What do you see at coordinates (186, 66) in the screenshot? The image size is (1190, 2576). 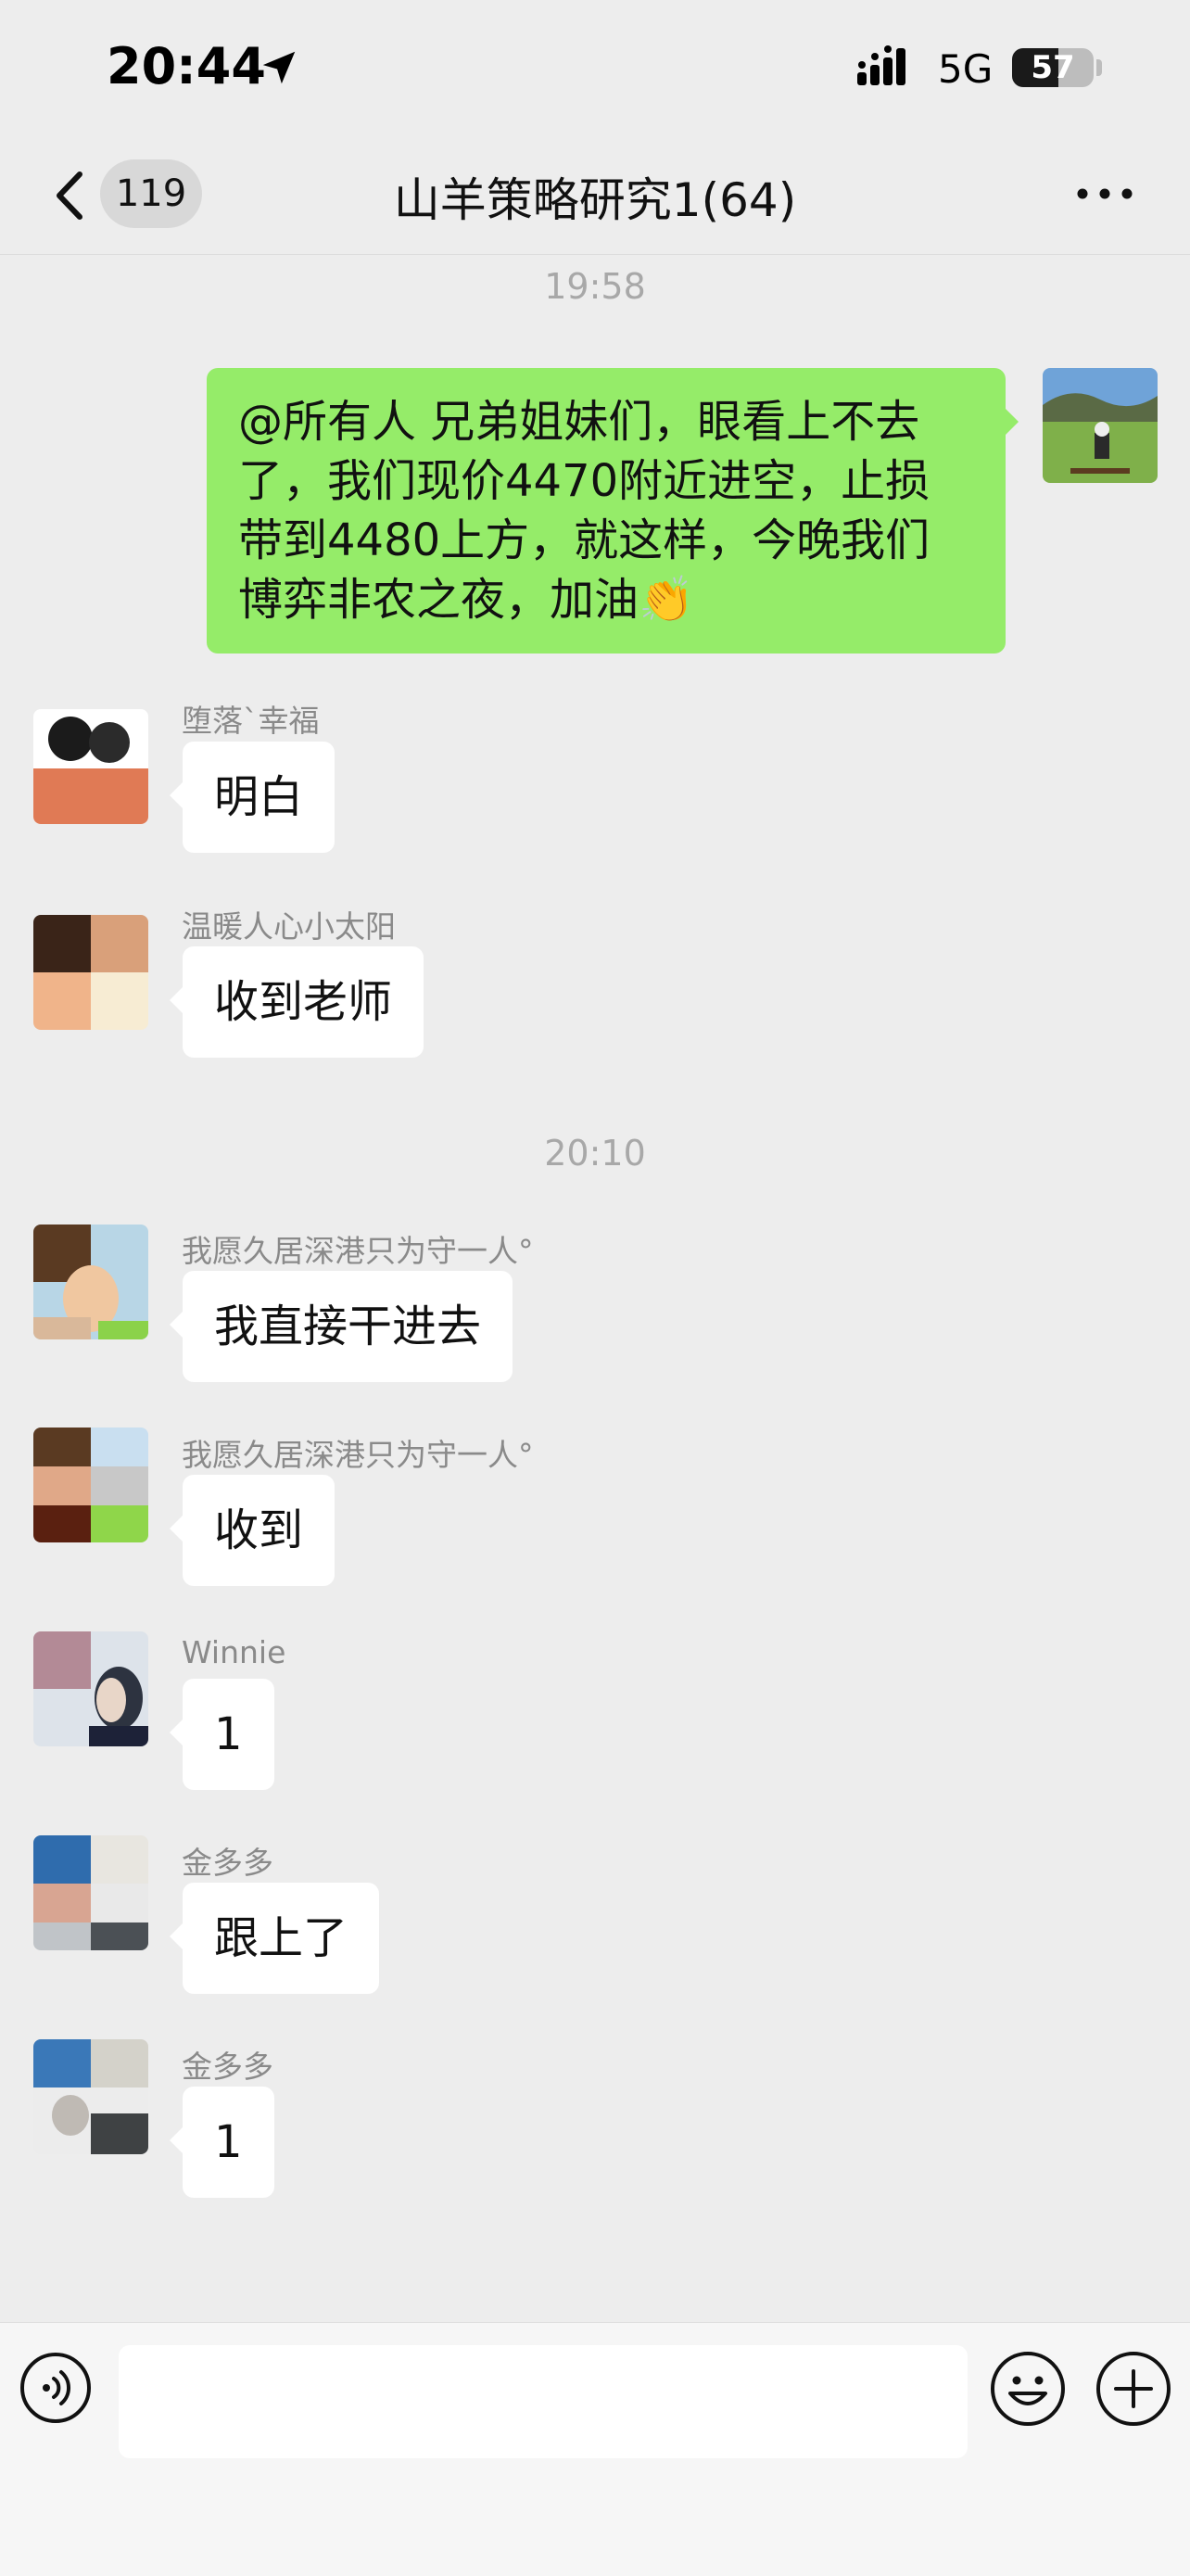 I see `status-time: 20:44` at bounding box center [186, 66].